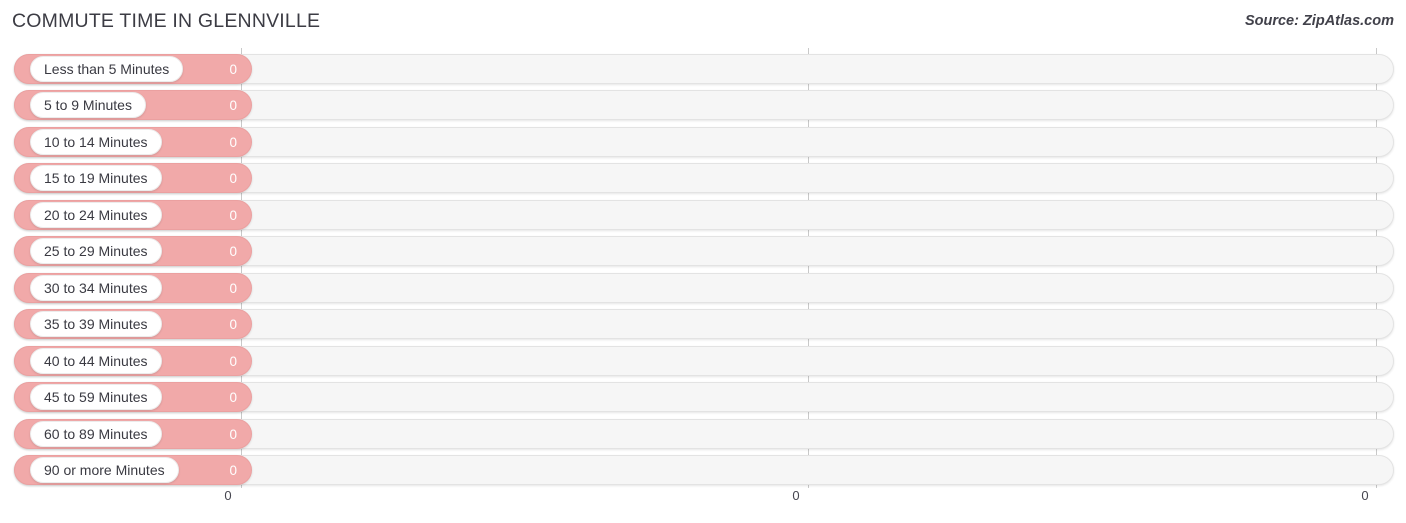  I want to click on x-axis: 0 0 0, so click(703, 503).